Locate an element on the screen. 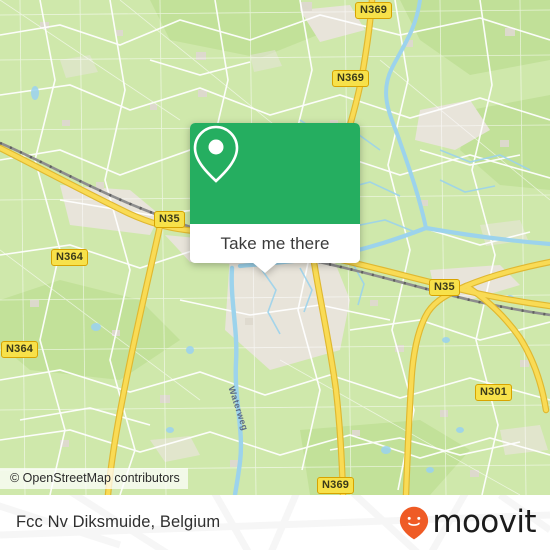  popup-pointer-tail is located at coordinates (265, 267).